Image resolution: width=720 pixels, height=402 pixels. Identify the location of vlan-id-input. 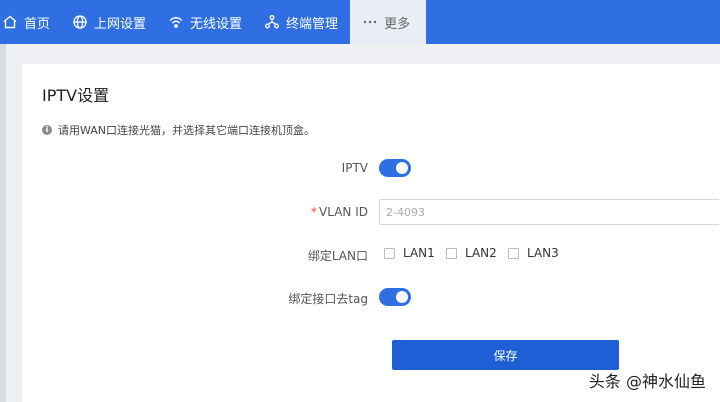
(549, 212).